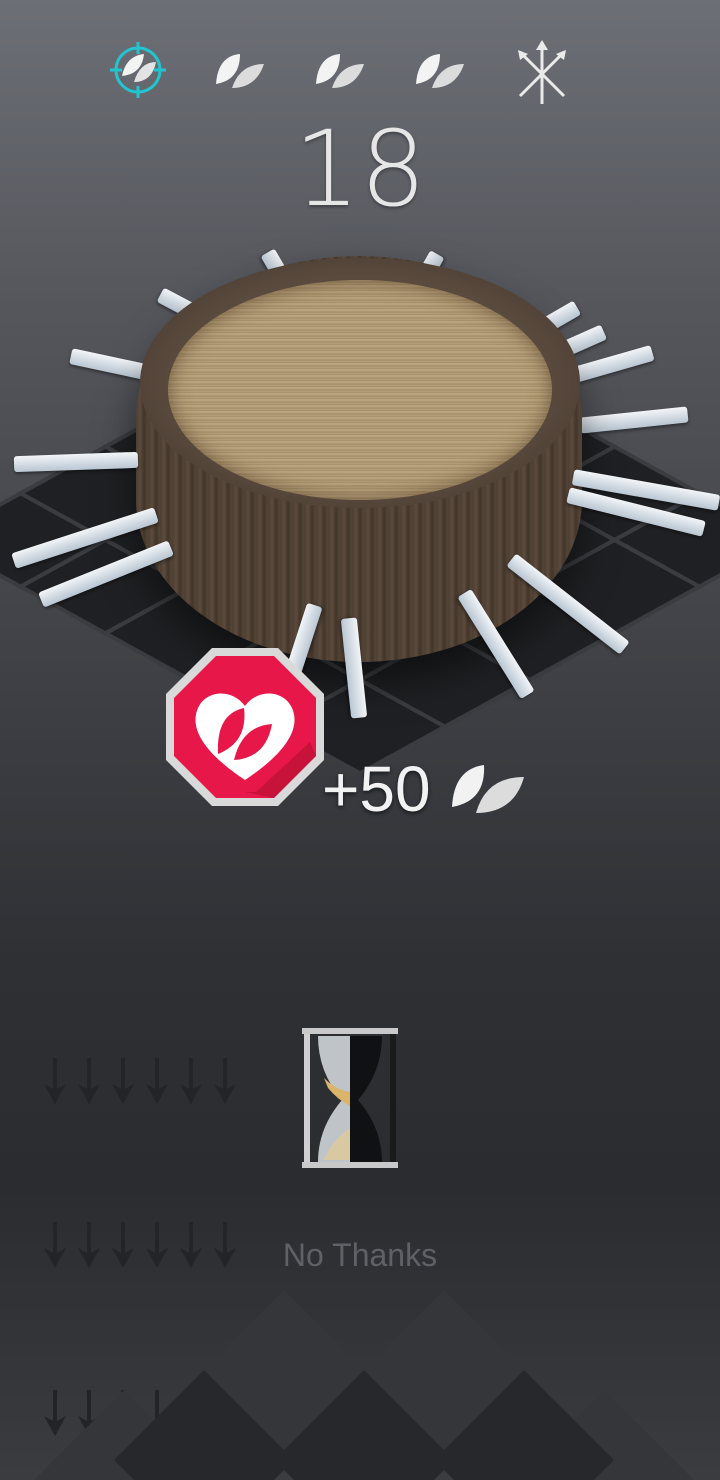 Image resolution: width=720 pixels, height=1480 pixels. I want to click on bonus-reward: +50, so click(425, 793).